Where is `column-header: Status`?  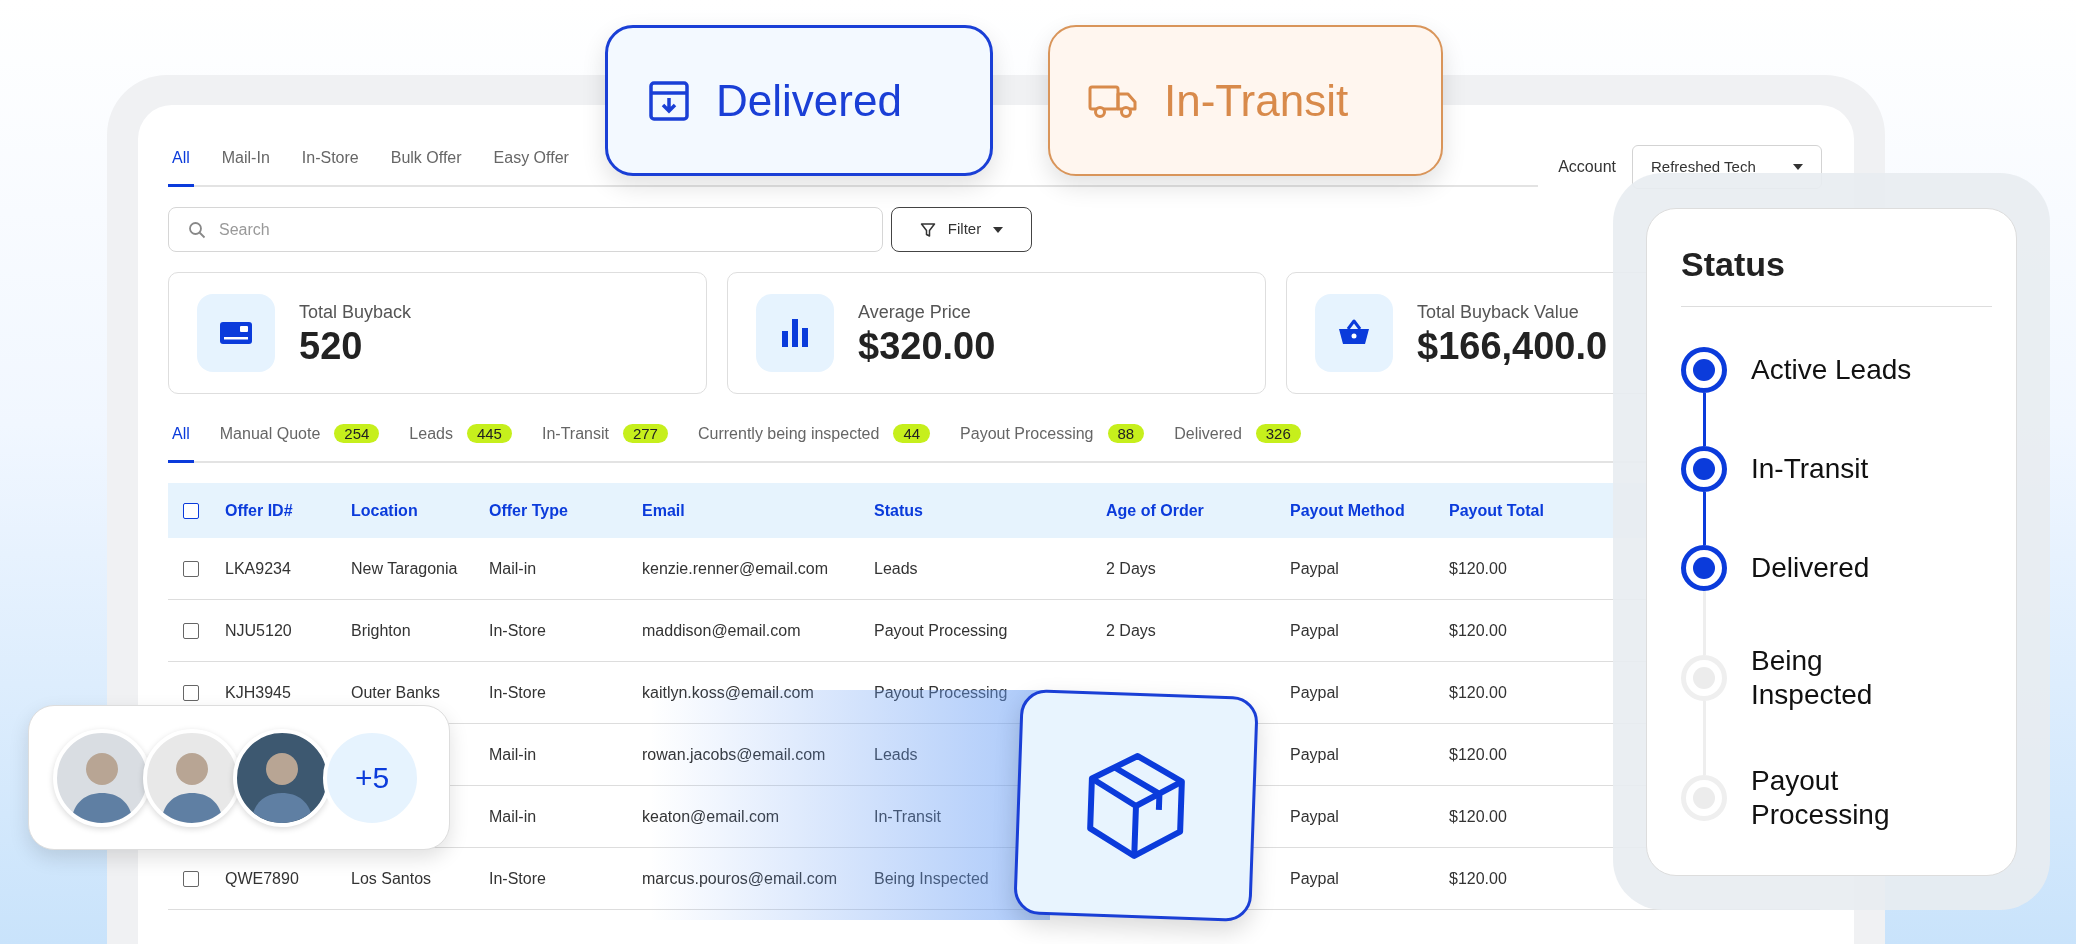
column-header: Status is located at coordinates (898, 510).